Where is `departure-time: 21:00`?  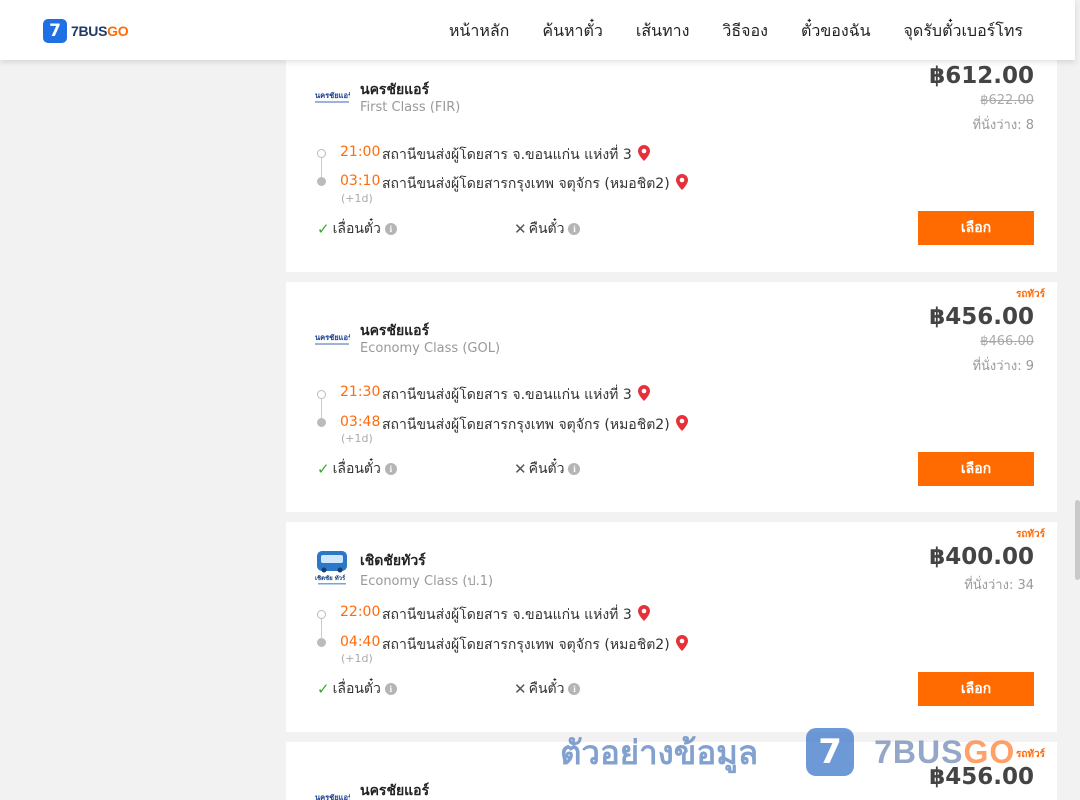
departure-time: 21:00 is located at coordinates (360, 152).